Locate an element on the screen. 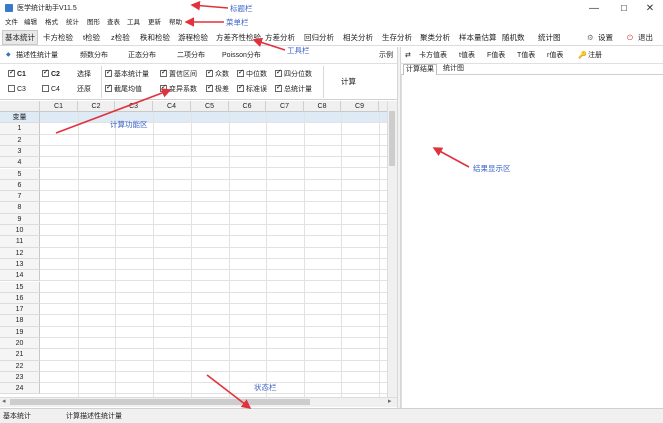 Image resolution: width=663 pixels, height=423 pixels. chi-square-table-button: 卡方值表 is located at coordinates (433, 55).